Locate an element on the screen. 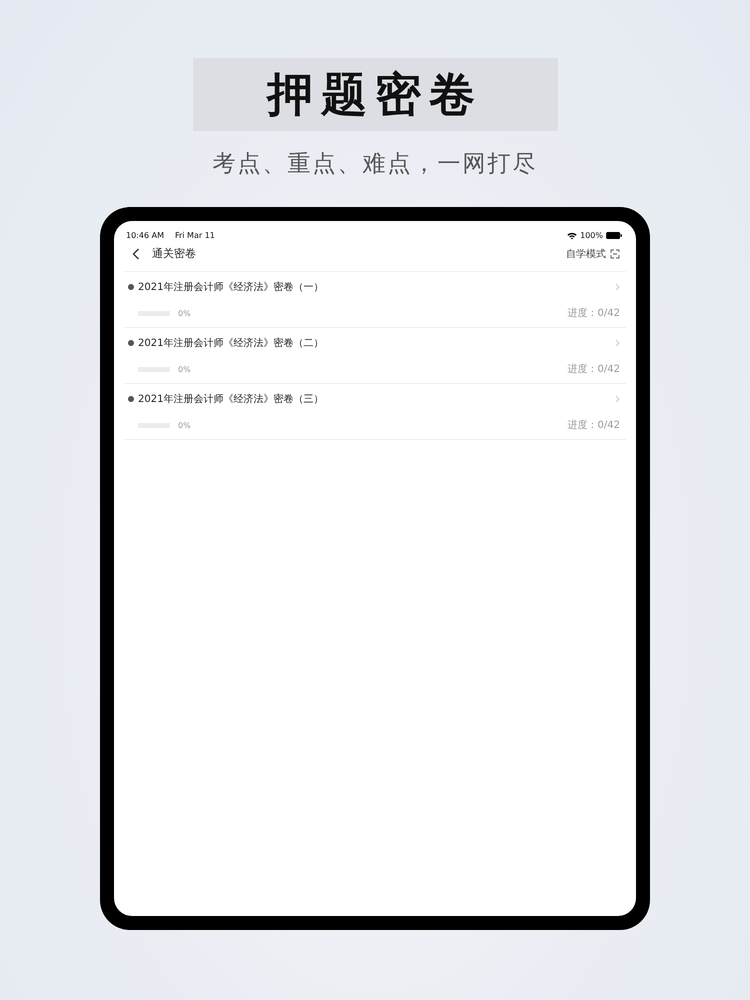  battery-percent: 100% is located at coordinates (591, 235).